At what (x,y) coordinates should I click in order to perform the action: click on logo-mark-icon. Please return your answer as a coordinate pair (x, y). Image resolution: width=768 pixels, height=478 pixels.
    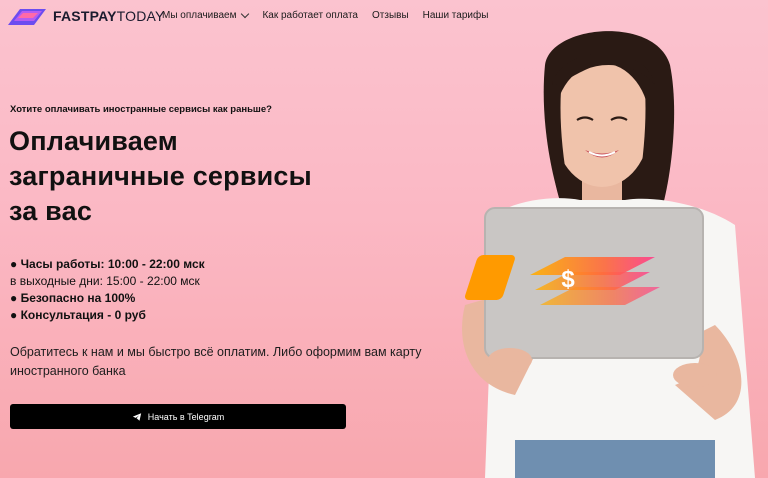
    Looking at the image, I should click on (27, 17).